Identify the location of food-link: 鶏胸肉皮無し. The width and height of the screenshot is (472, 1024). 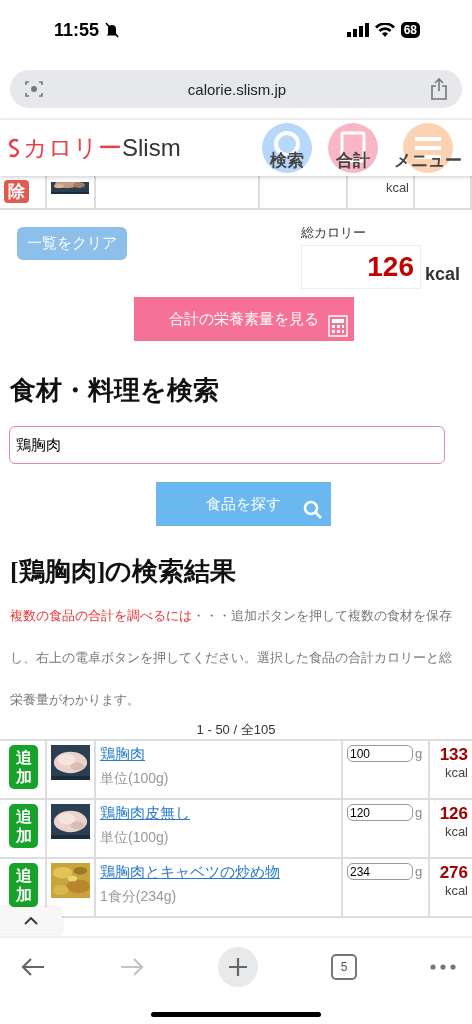
(218, 813).